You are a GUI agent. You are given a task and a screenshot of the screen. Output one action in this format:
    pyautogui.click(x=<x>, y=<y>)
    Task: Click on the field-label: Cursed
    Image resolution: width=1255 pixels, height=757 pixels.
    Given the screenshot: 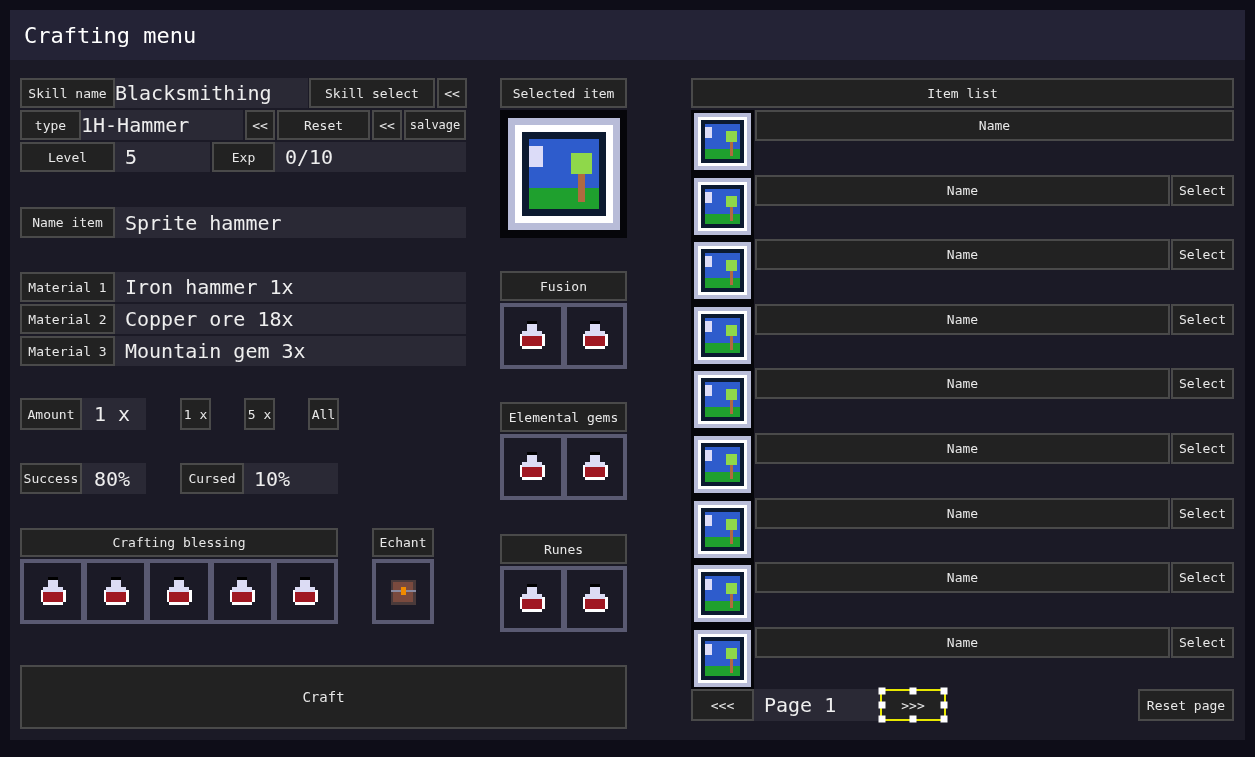 What is the action you would take?
    pyautogui.click(x=212, y=478)
    